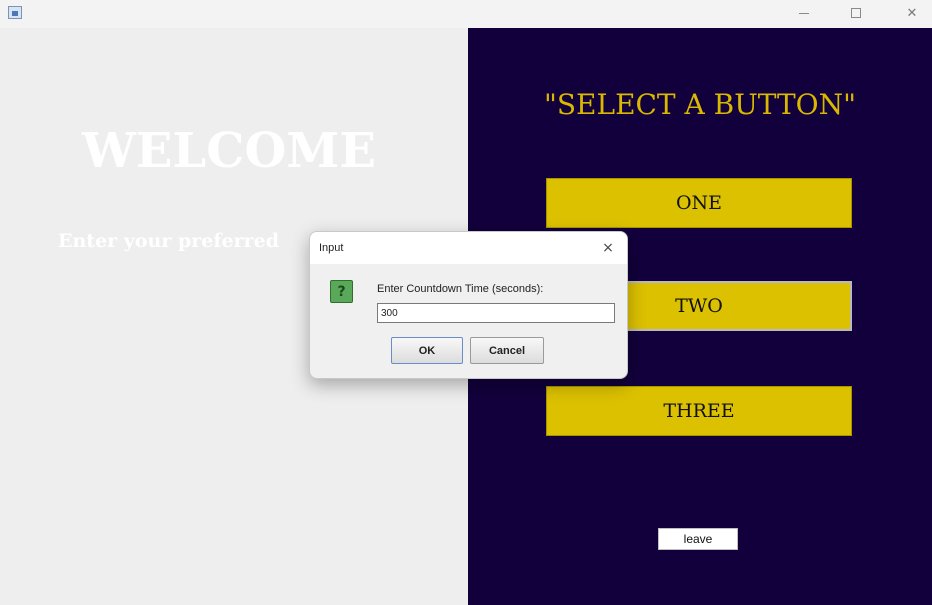 This screenshot has width=932, height=605. What do you see at coordinates (804, 13) in the screenshot?
I see `minimize-icon` at bounding box center [804, 13].